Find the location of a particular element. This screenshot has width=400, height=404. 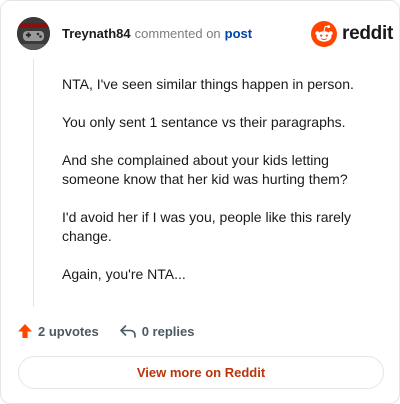

upvote-button: 2 upvotes is located at coordinates (58, 331).